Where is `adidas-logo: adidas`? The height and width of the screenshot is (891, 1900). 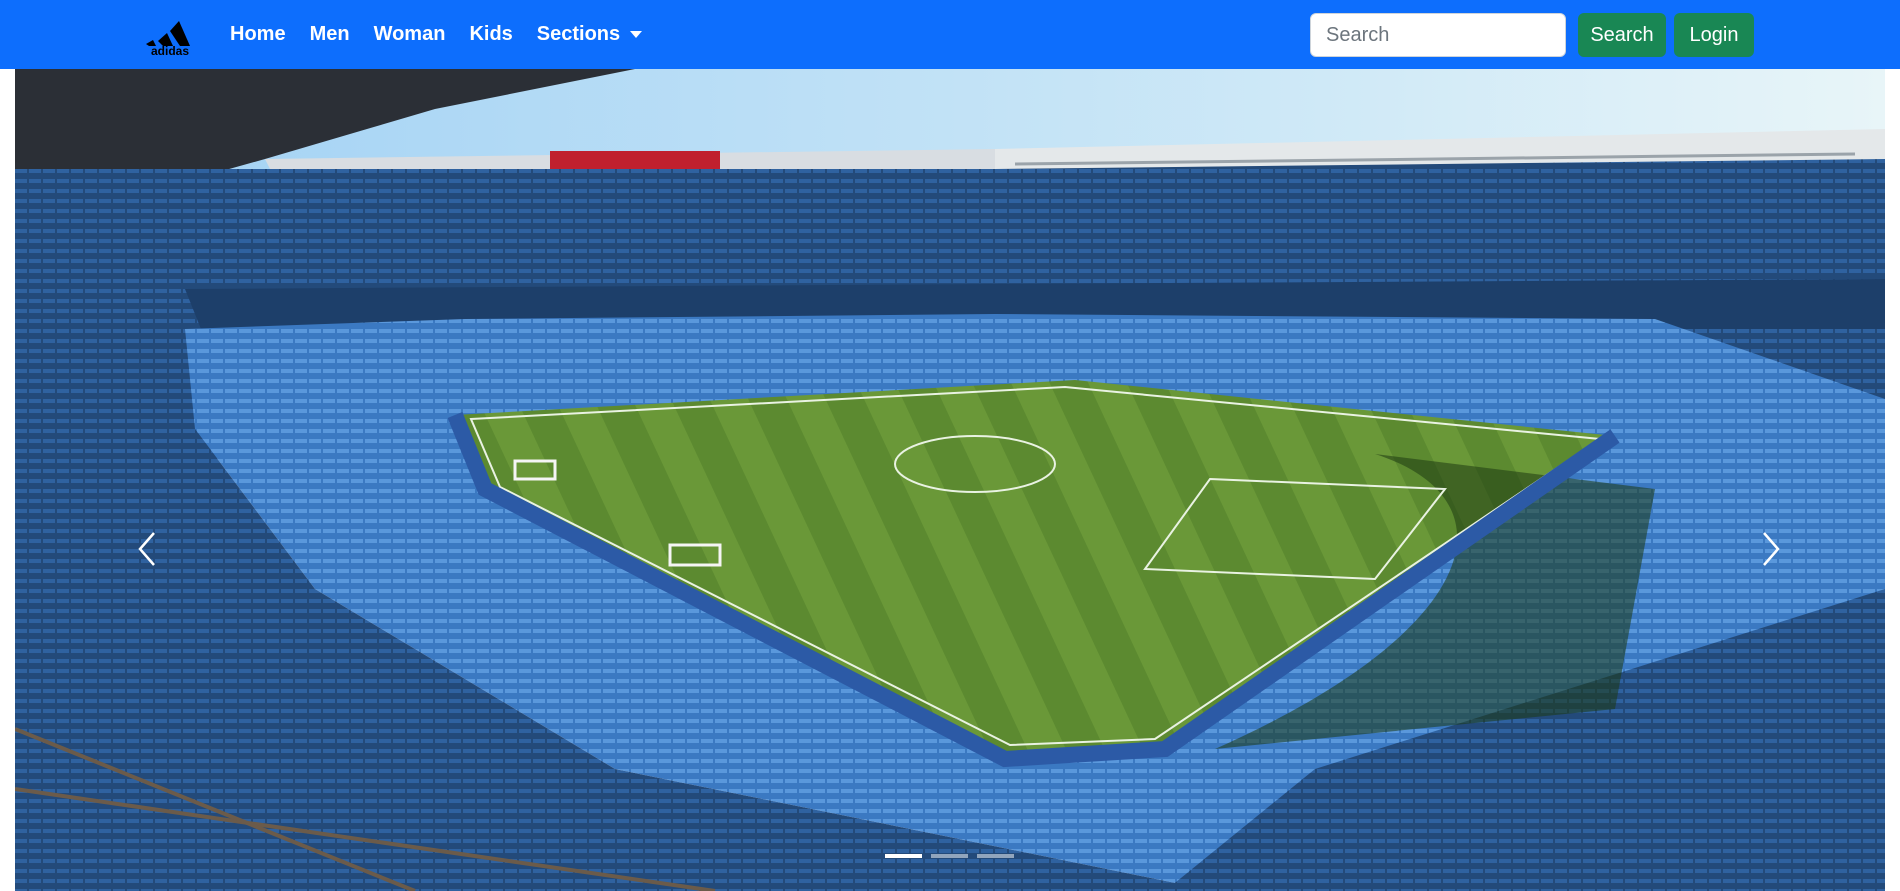
adidas-logo: adidas is located at coordinates (170, 37).